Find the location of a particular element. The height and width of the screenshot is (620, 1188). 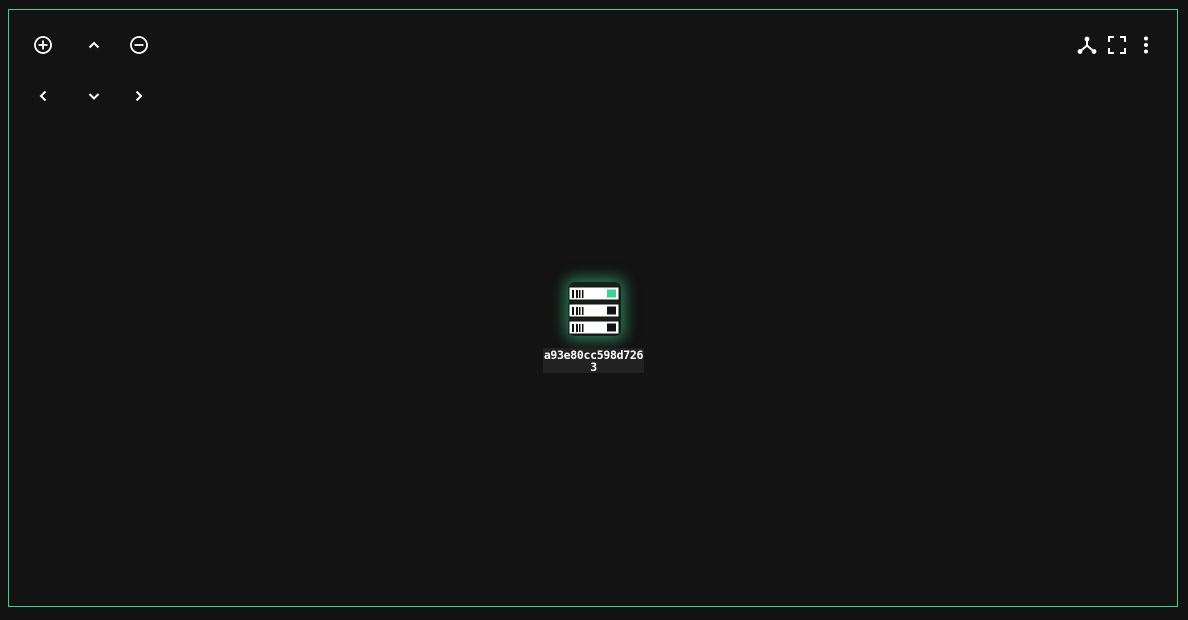

fullscreen-icon is located at coordinates (1117, 45).